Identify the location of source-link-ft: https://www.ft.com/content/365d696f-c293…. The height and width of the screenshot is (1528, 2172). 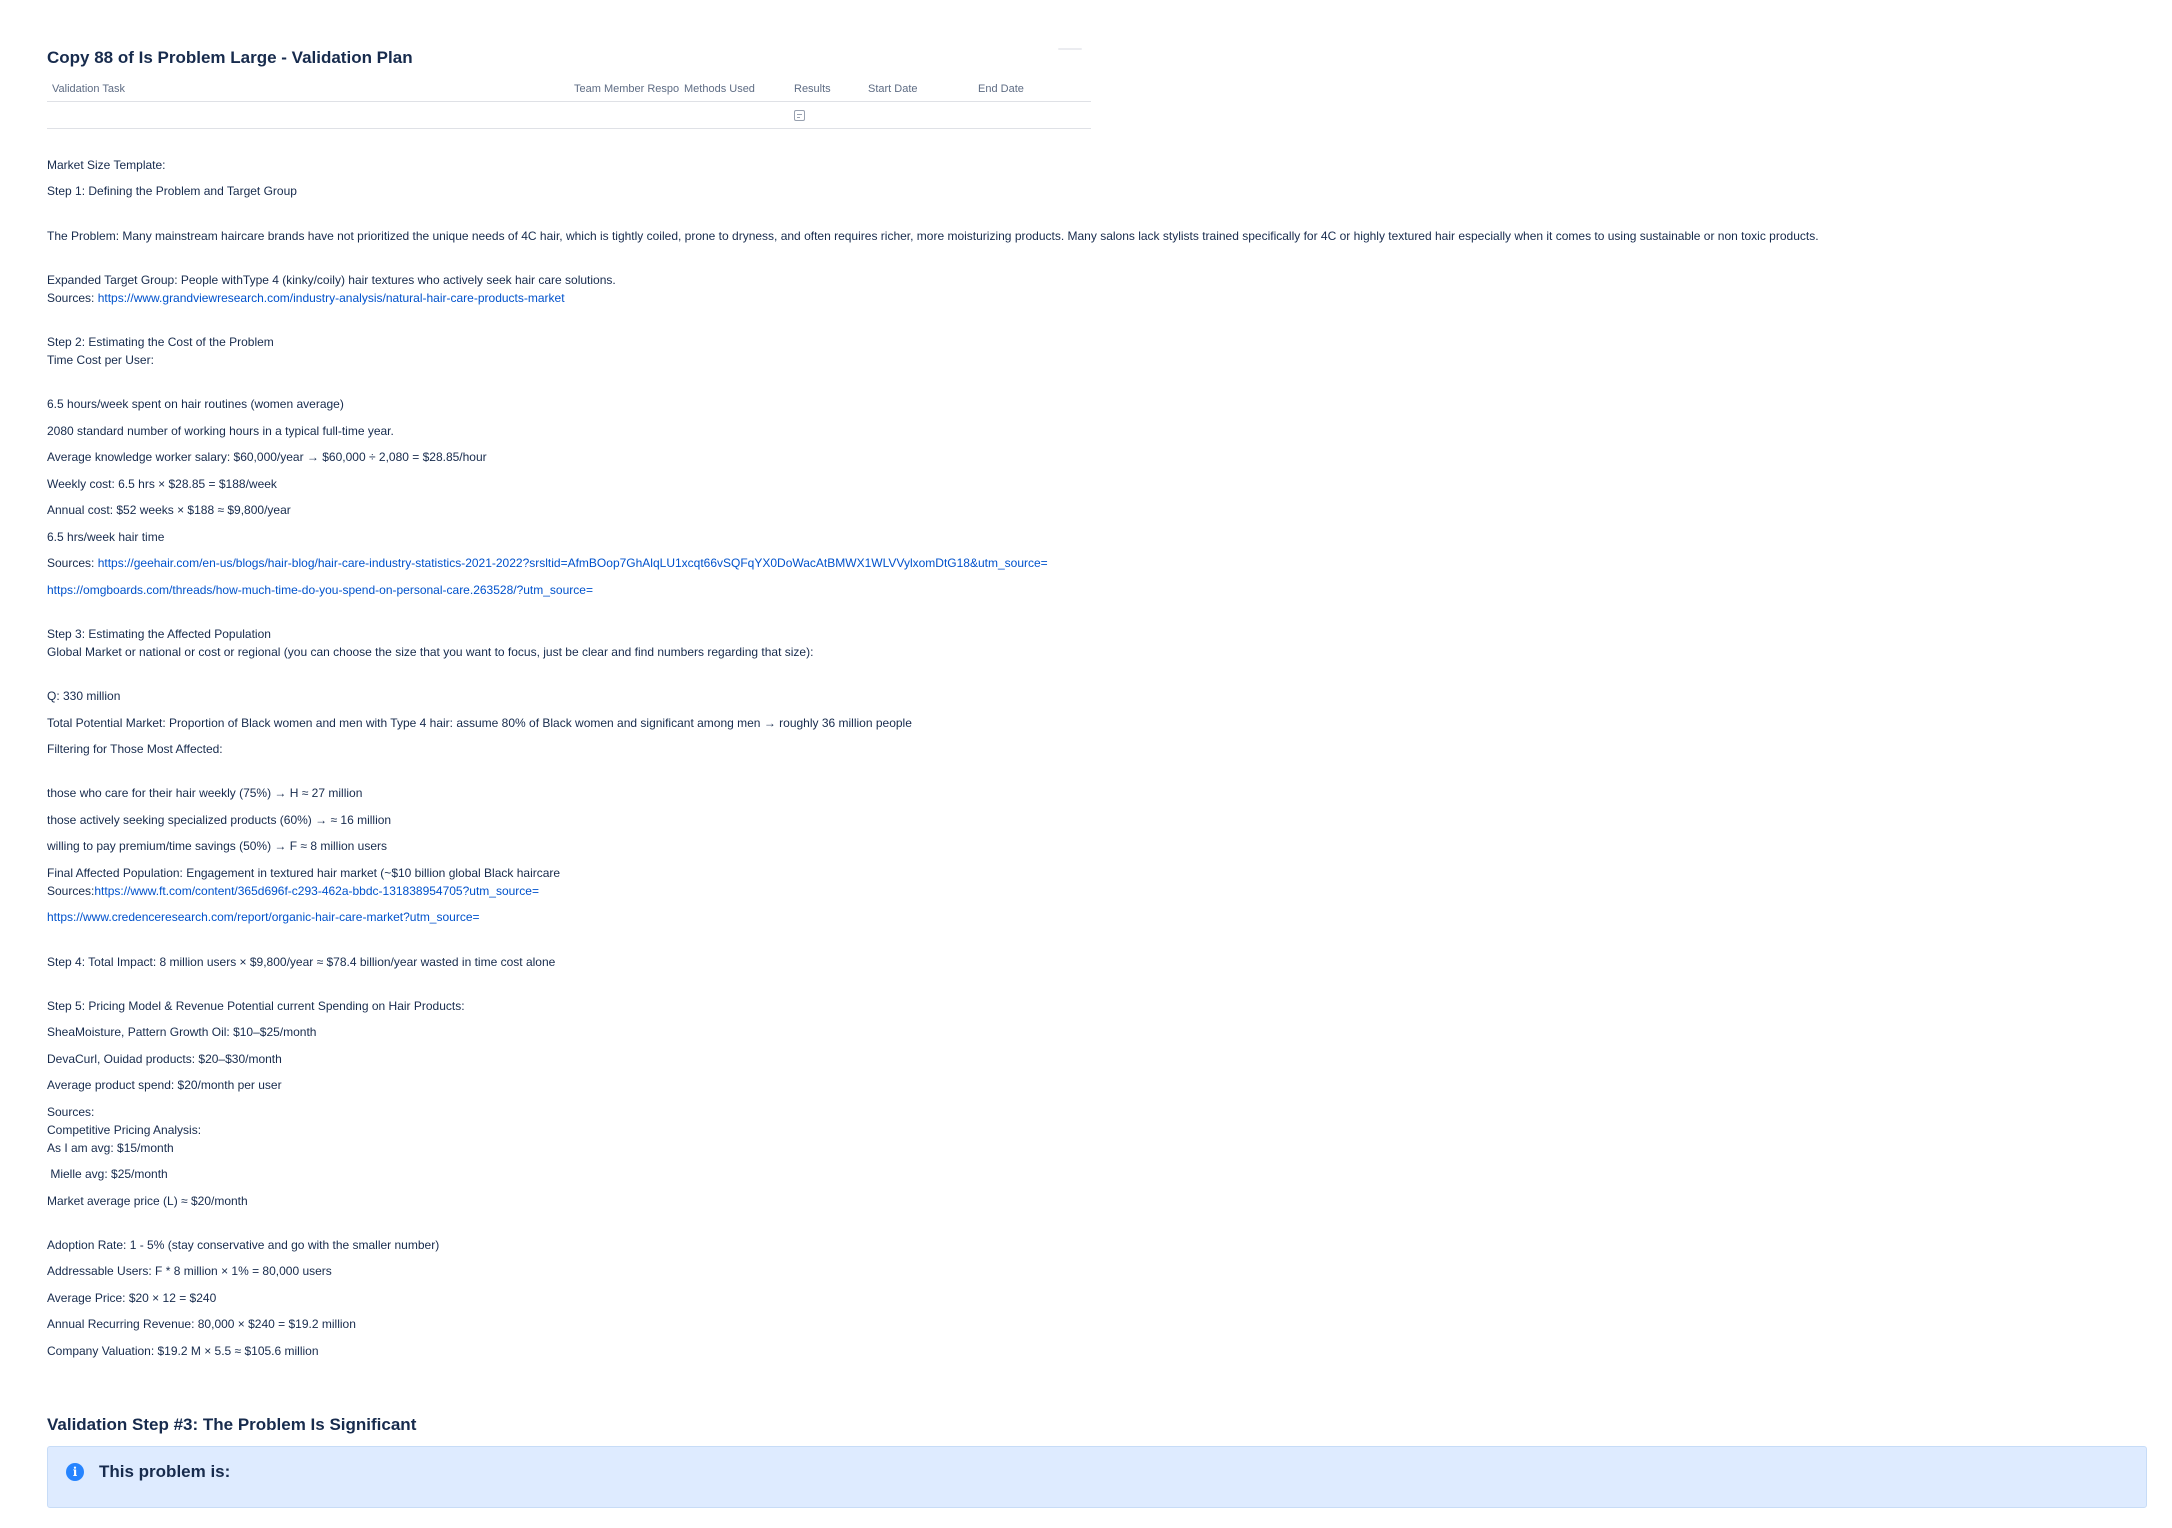
(316, 891).